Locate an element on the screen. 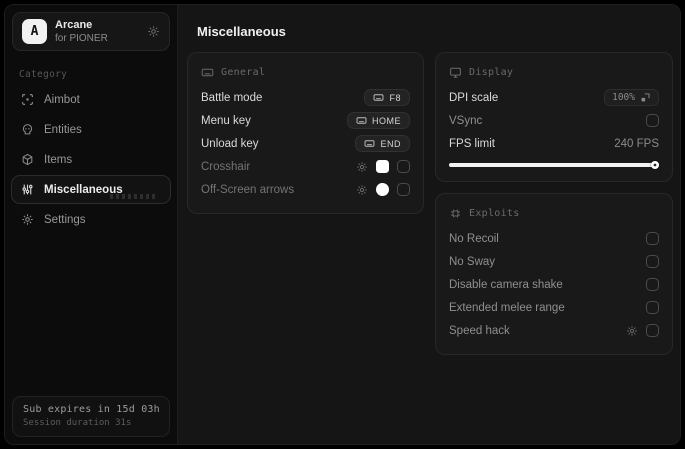 This screenshot has height=449, width=685. brand-card: A Arcane for PIONER is located at coordinates (91, 32).